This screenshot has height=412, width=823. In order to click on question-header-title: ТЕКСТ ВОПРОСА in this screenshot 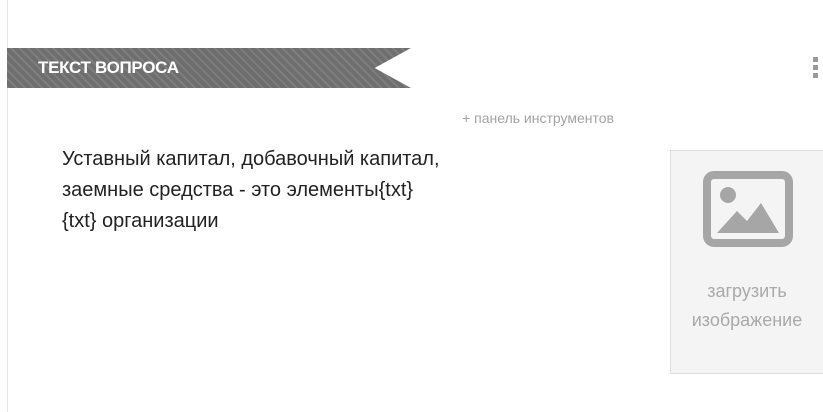, I will do `click(108, 67)`.